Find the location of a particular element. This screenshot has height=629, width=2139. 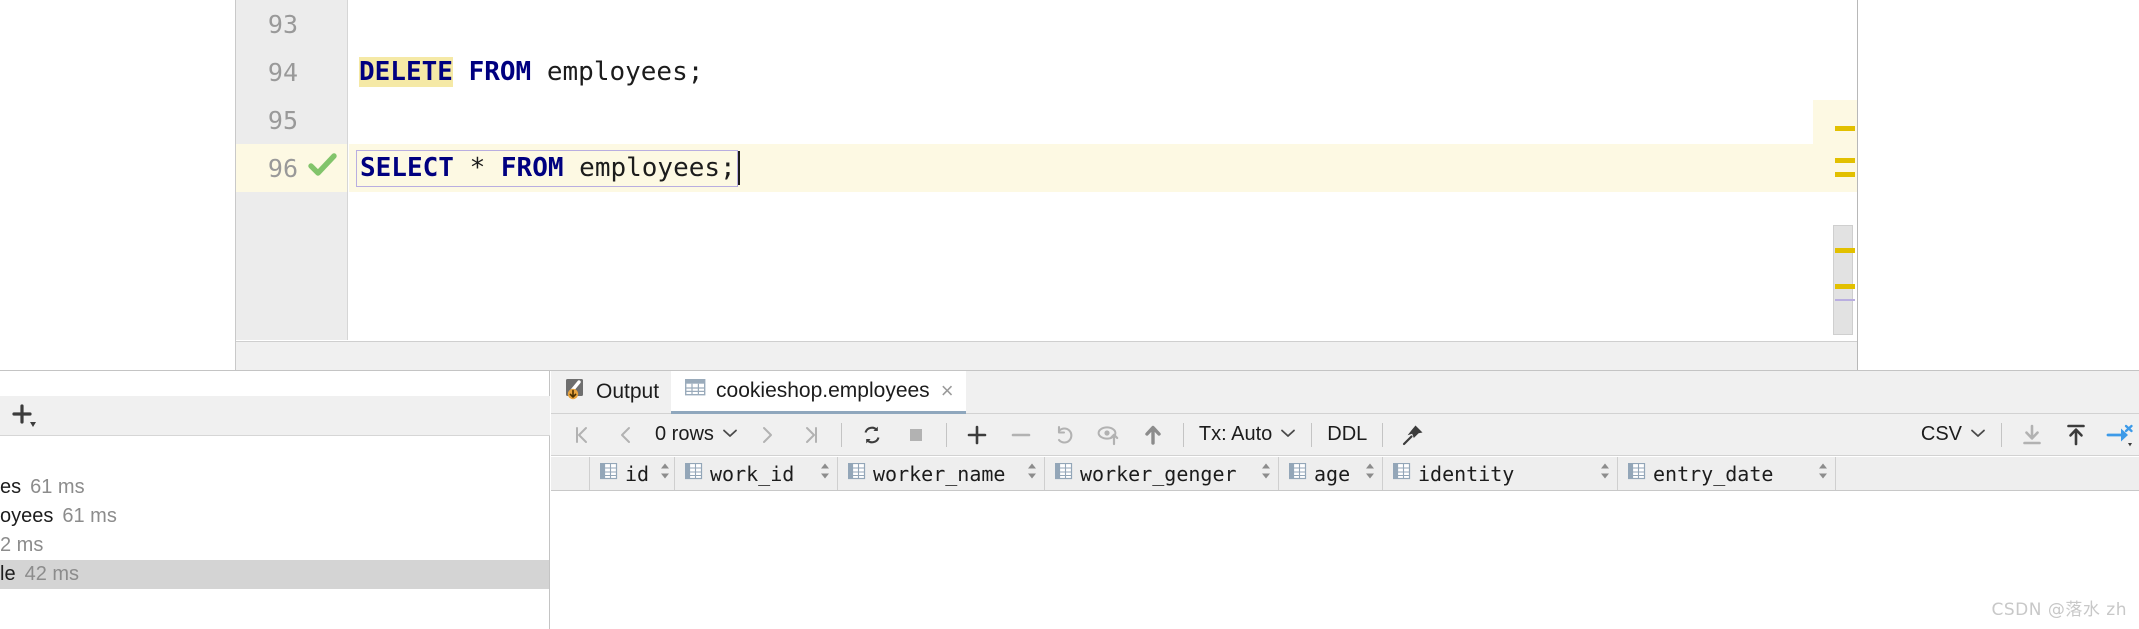

stripe-caret-marker is located at coordinates (1845, 300).